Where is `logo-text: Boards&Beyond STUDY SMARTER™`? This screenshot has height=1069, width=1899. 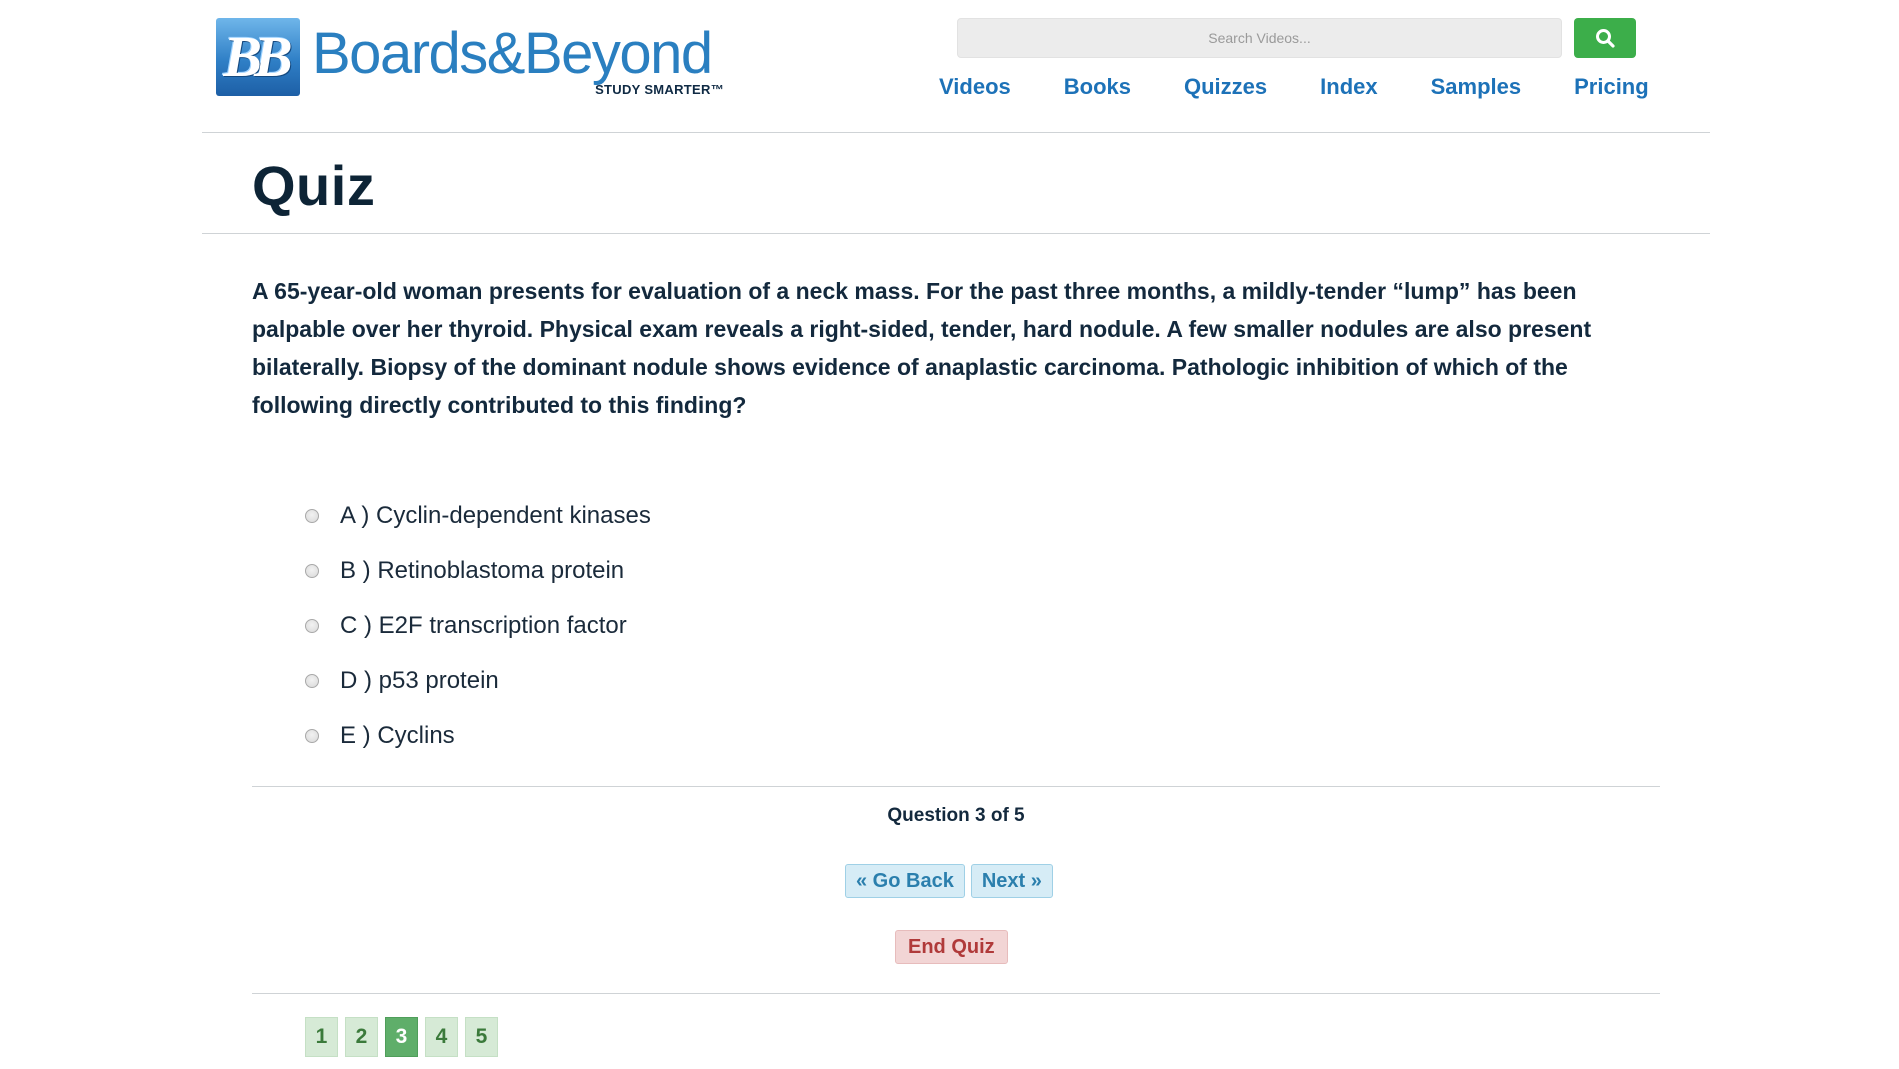 logo-text: Boards&Beyond STUDY SMARTER™ is located at coordinates (522, 58).